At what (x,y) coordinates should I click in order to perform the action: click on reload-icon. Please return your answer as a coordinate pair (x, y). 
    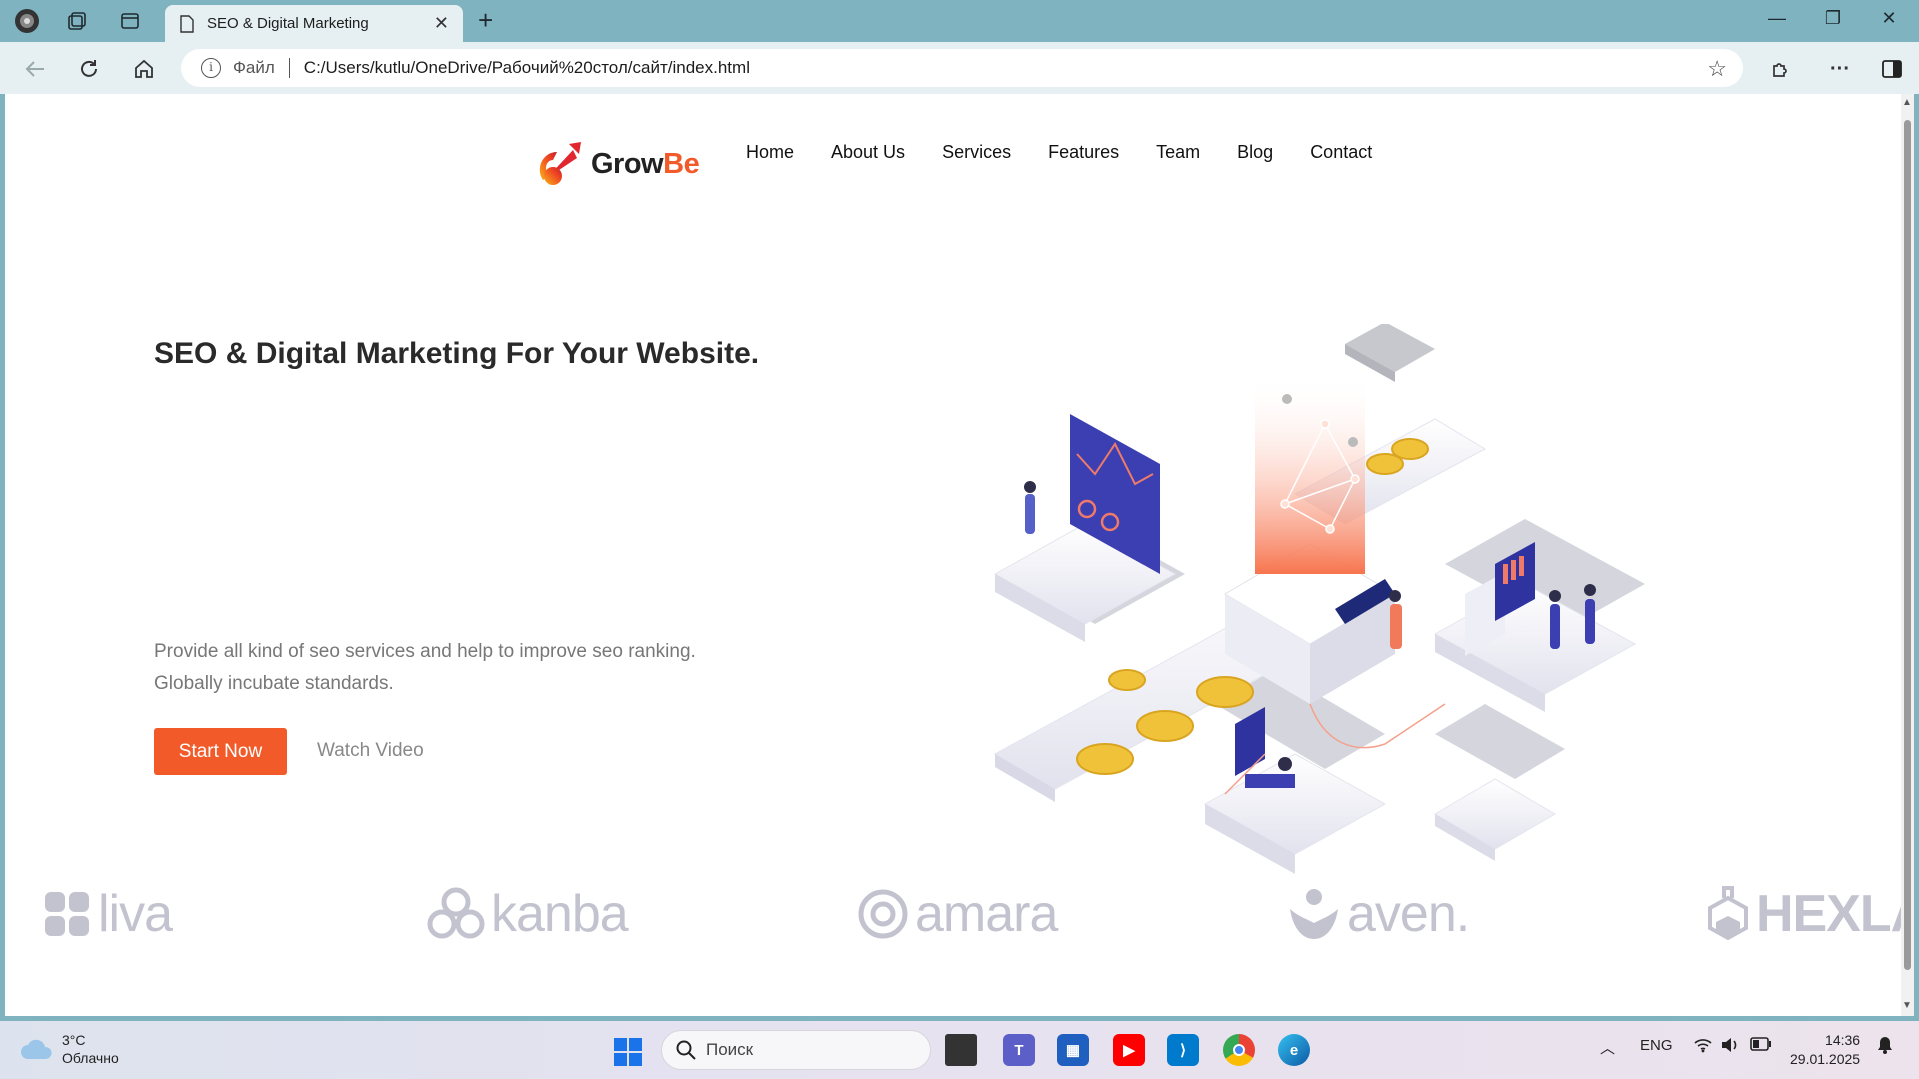
    Looking at the image, I should click on (89, 69).